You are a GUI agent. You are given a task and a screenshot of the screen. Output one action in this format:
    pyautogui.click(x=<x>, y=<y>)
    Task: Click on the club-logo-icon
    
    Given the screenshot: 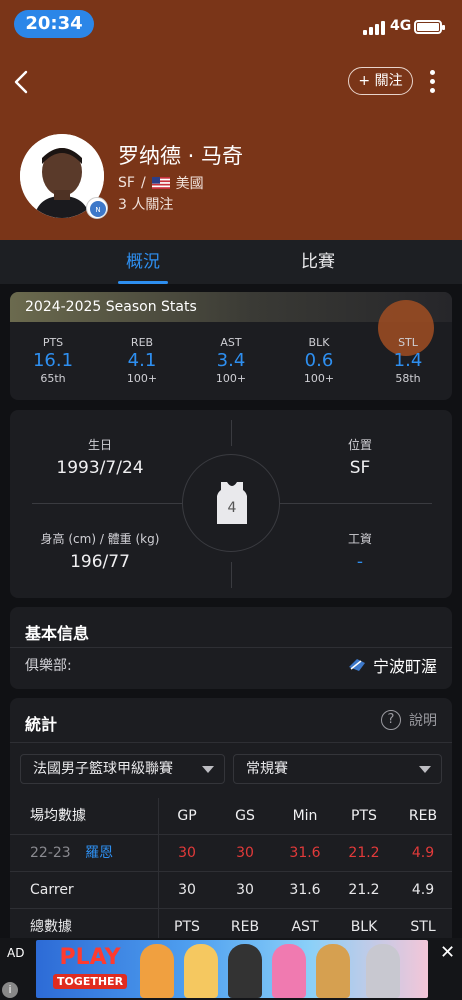 What is the action you would take?
    pyautogui.click(x=356, y=665)
    